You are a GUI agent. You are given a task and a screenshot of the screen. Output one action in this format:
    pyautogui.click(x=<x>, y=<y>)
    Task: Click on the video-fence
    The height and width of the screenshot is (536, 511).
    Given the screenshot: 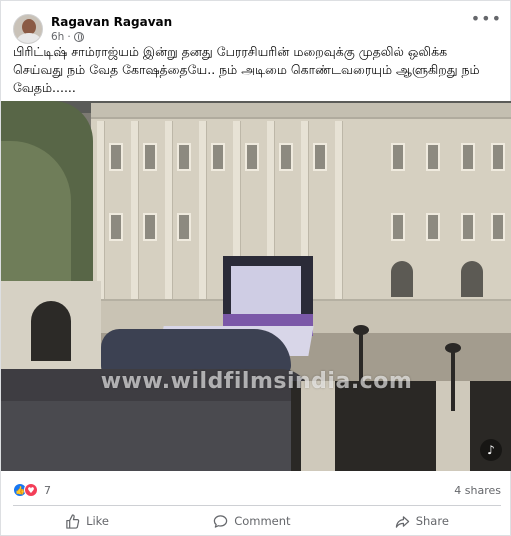 What is the action you would take?
    pyautogui.click(x=401, y=426)
    